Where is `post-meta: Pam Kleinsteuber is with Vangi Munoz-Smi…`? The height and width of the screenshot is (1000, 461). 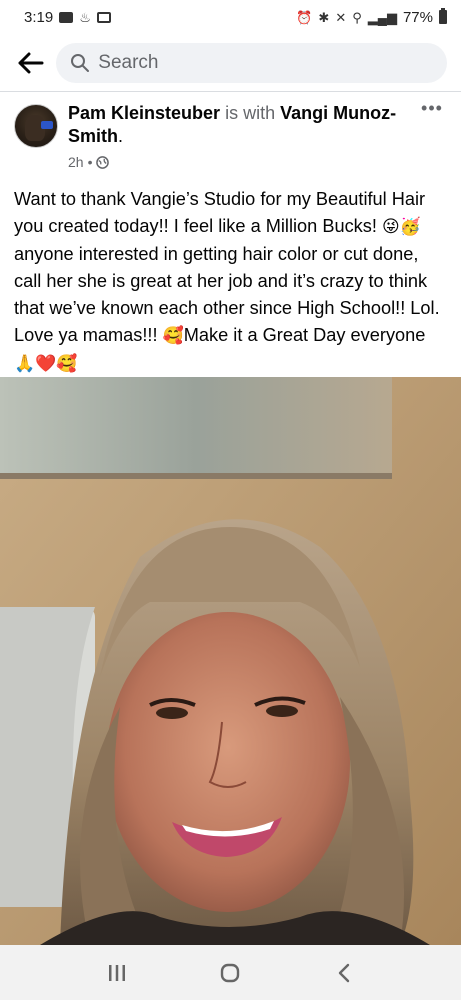 post-meta: Pam Kleinsteuber is with Vangi Munoz-Smi… is located at coordinates (242, 140).